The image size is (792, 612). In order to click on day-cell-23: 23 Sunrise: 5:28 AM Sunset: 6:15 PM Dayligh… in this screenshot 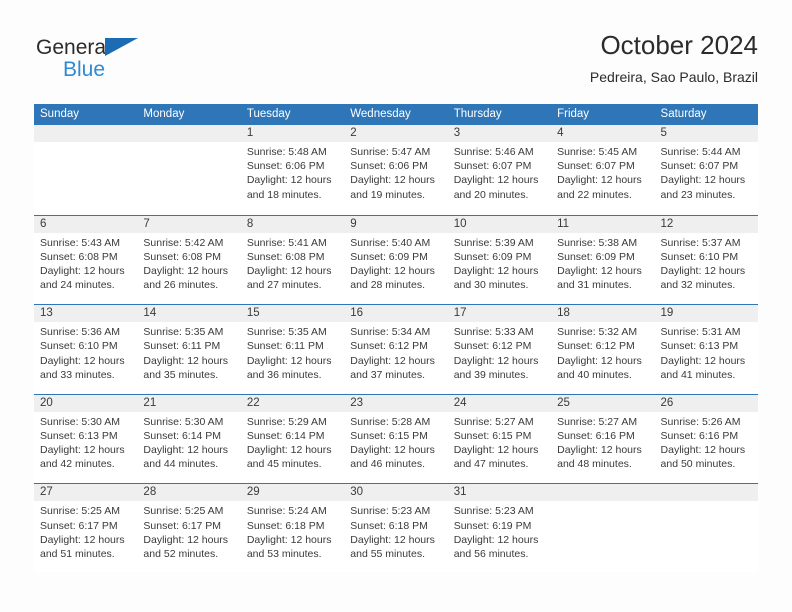, I will do `click(396, 439)`.